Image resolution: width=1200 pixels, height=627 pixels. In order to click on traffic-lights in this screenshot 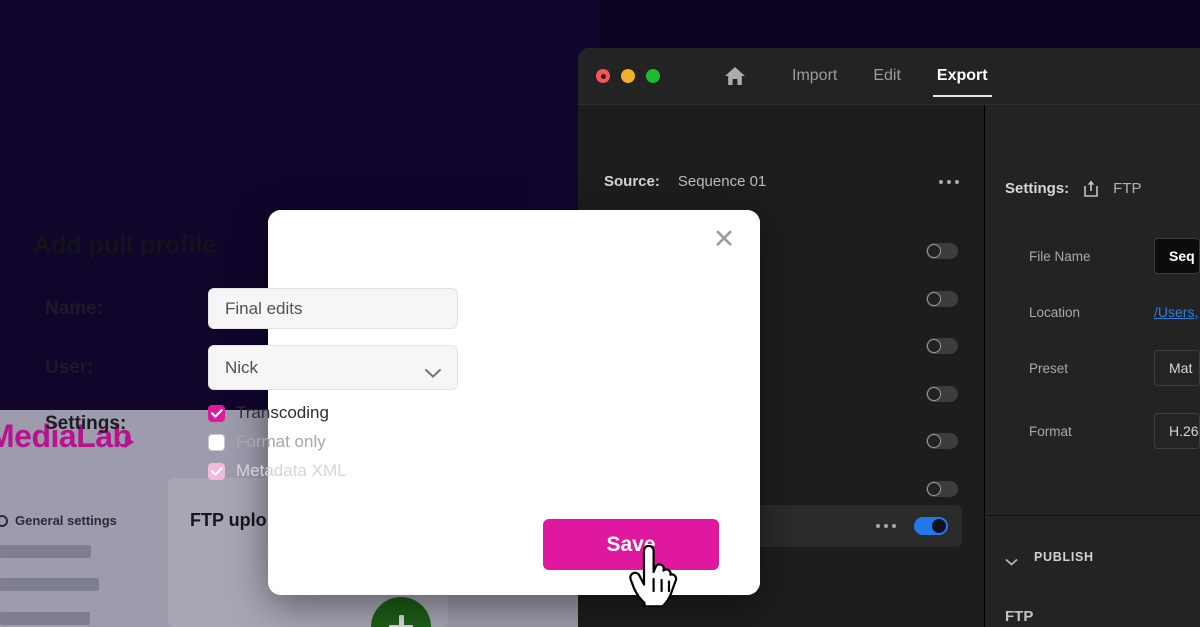, I will do `click(628, 76)`.